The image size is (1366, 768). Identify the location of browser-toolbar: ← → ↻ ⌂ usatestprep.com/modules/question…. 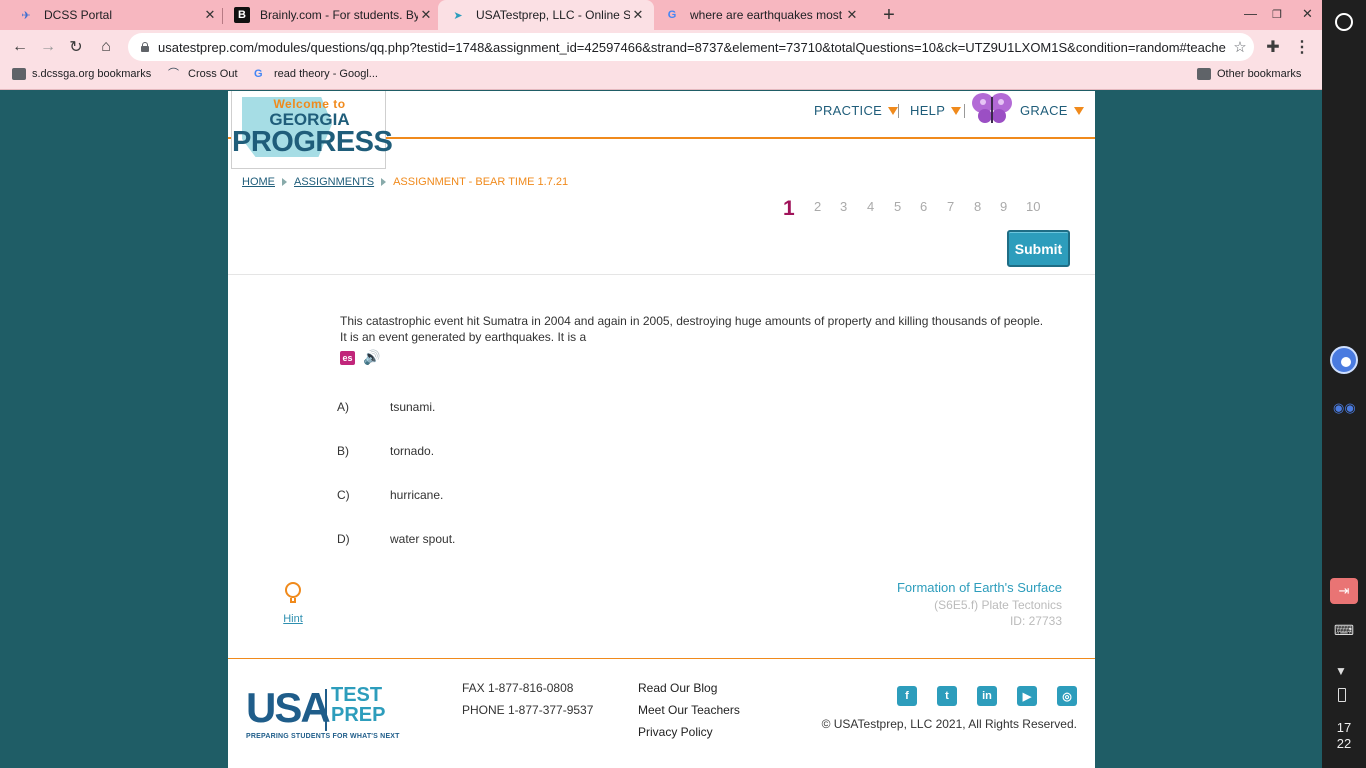
(661, 46).